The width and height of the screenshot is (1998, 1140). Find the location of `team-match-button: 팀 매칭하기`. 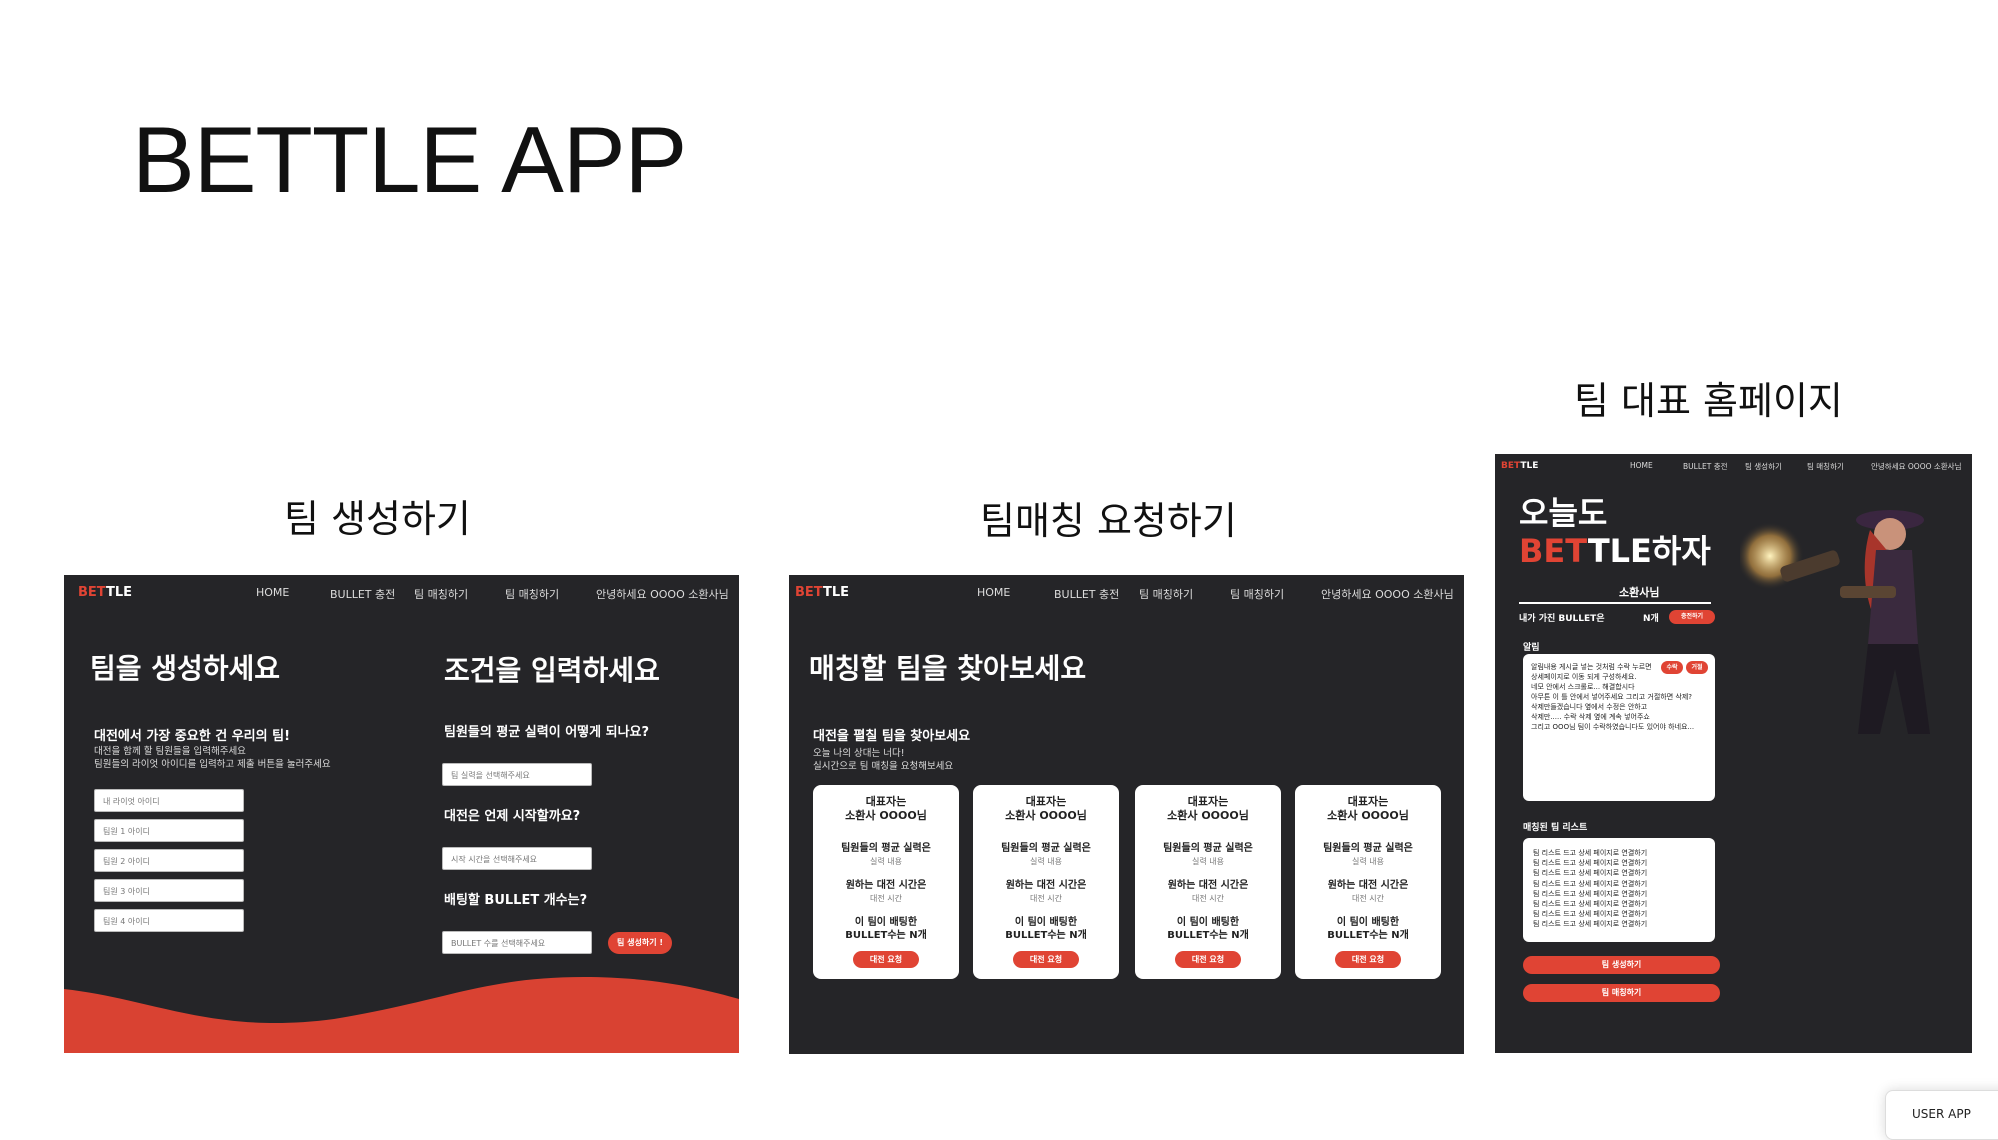

team-match-button: 팀 매칭하기 is located at coordinates (1621, 993).